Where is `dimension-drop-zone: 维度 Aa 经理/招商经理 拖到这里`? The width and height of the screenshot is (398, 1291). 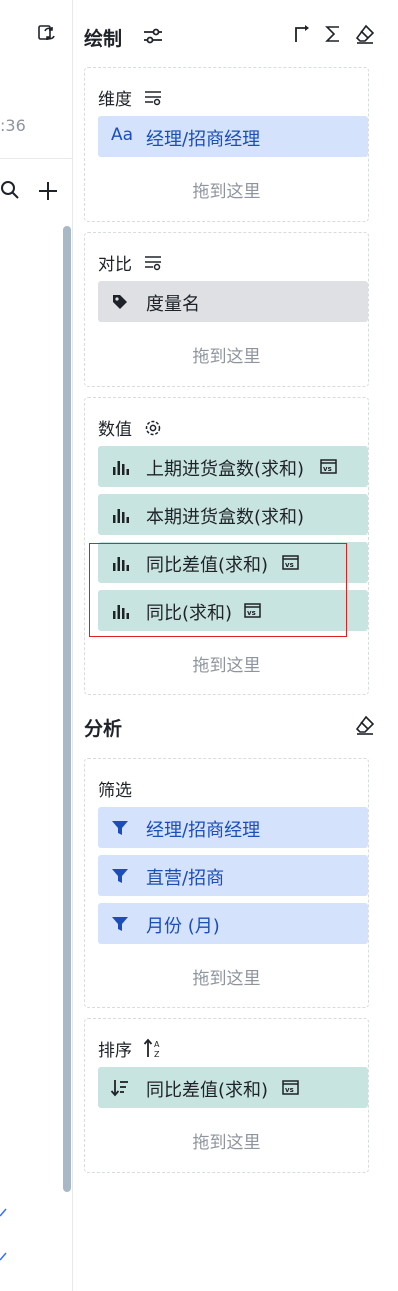
dimension-drop-zone: 维度 Aa 经理/招商经理 拖到这里 is located at coordinates (226, 144).